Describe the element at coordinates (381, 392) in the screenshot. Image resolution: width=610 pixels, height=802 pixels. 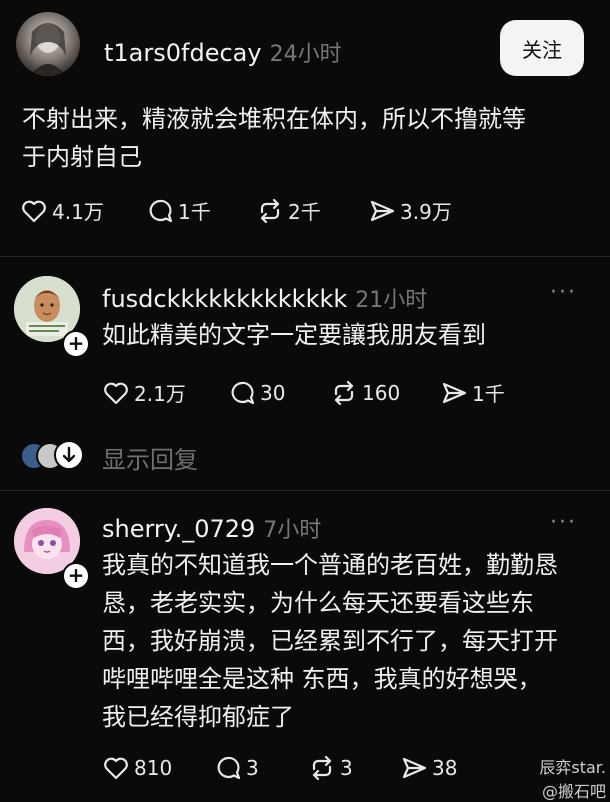
I see `repost-count: 160` at that location.